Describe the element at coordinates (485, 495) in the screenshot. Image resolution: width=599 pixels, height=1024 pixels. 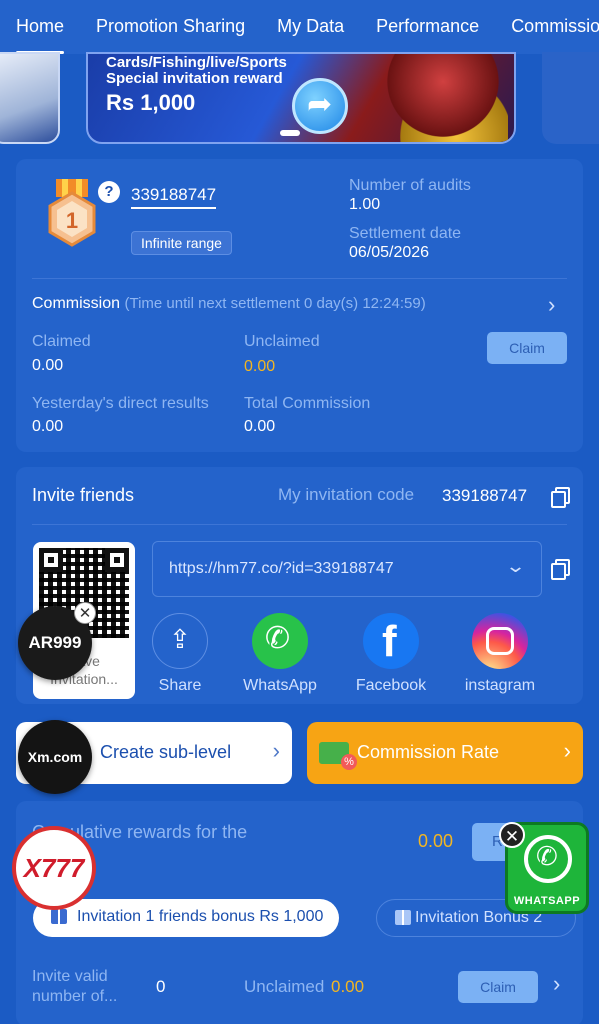
I see `invitation-code: 339188747` at that location.